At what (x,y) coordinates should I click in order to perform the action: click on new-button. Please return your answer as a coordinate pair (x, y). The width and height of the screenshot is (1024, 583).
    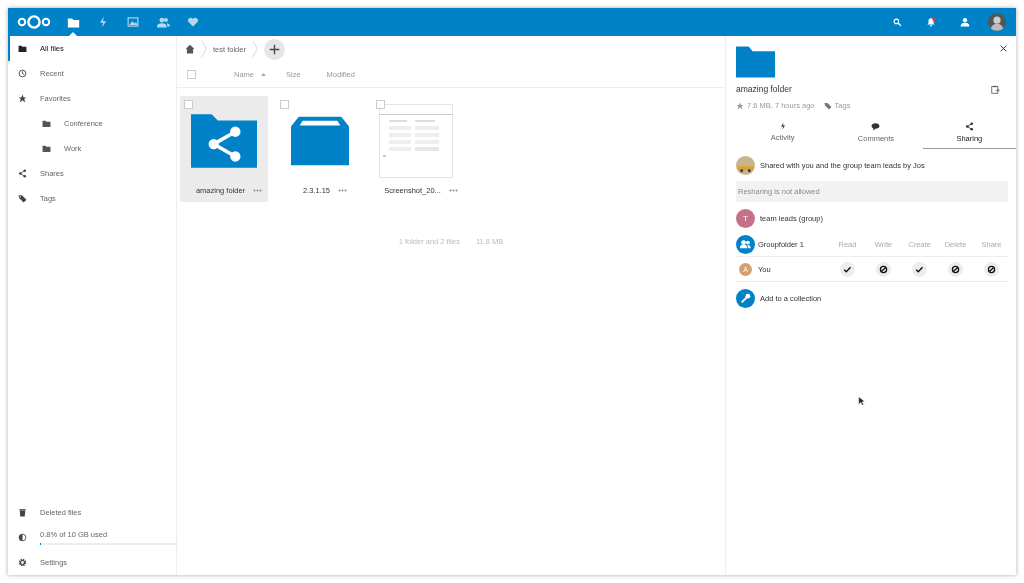
    Looking at the image, I should click on (274, 49).